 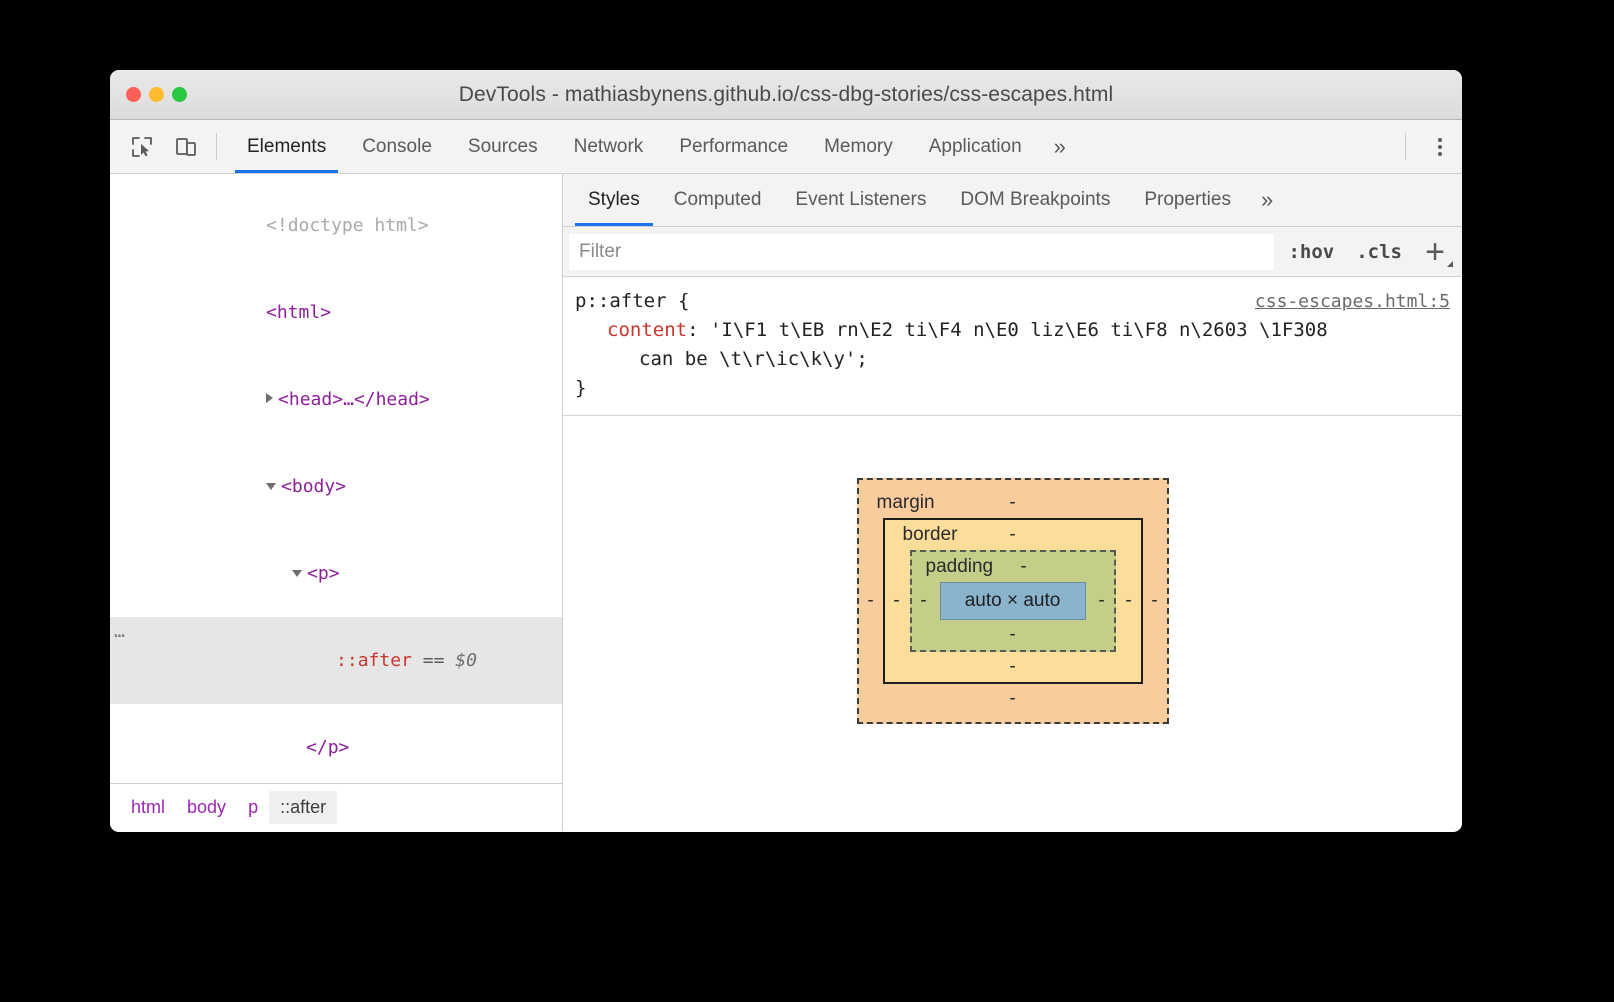 I want to click on zoom-window-button, so click(x=179, y=94).